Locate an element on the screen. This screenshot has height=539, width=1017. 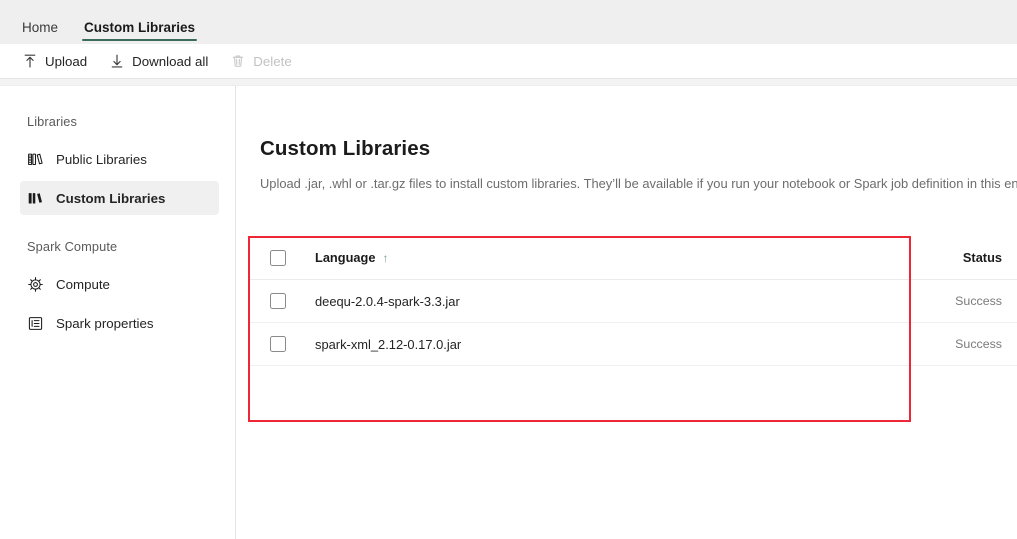
sidebar-item-public-libraries: Public Libraries is located at coordinates (119, 159).